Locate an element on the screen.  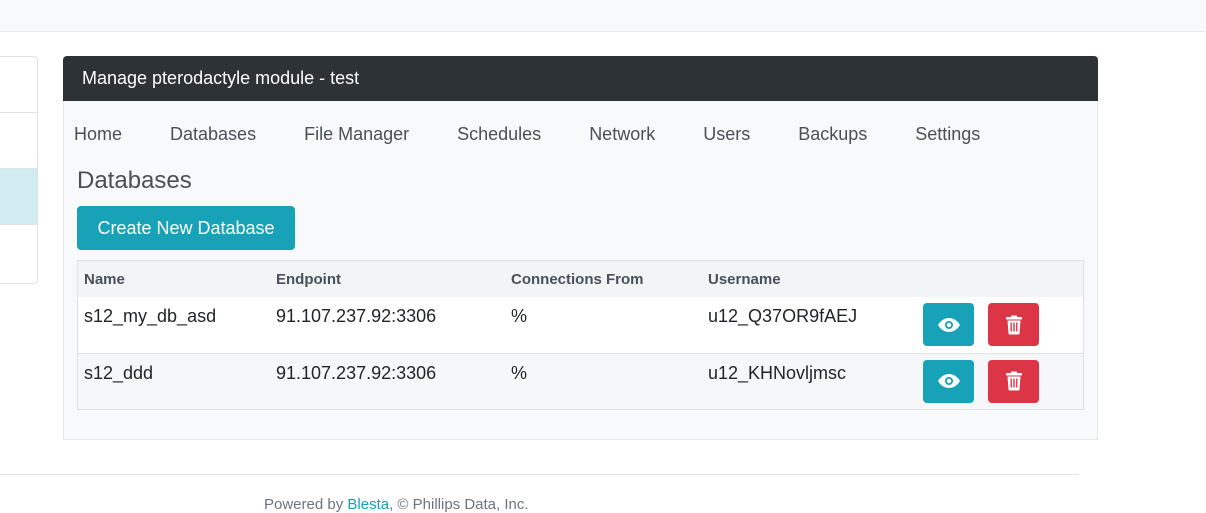
cell-name: s12_ddd is located at coordinates (119, 372).